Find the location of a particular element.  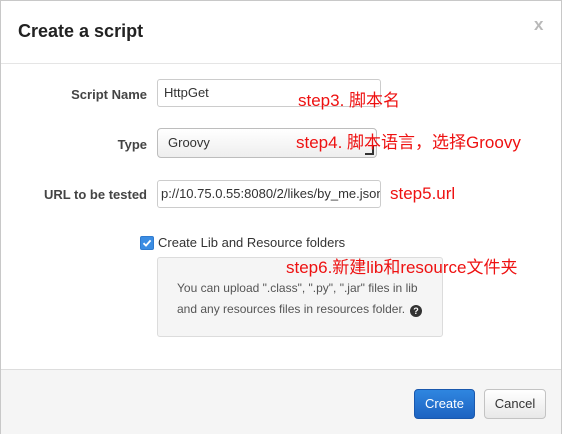

annotation-step3: step3. 脚本名 is located at coordinates (349, 100).